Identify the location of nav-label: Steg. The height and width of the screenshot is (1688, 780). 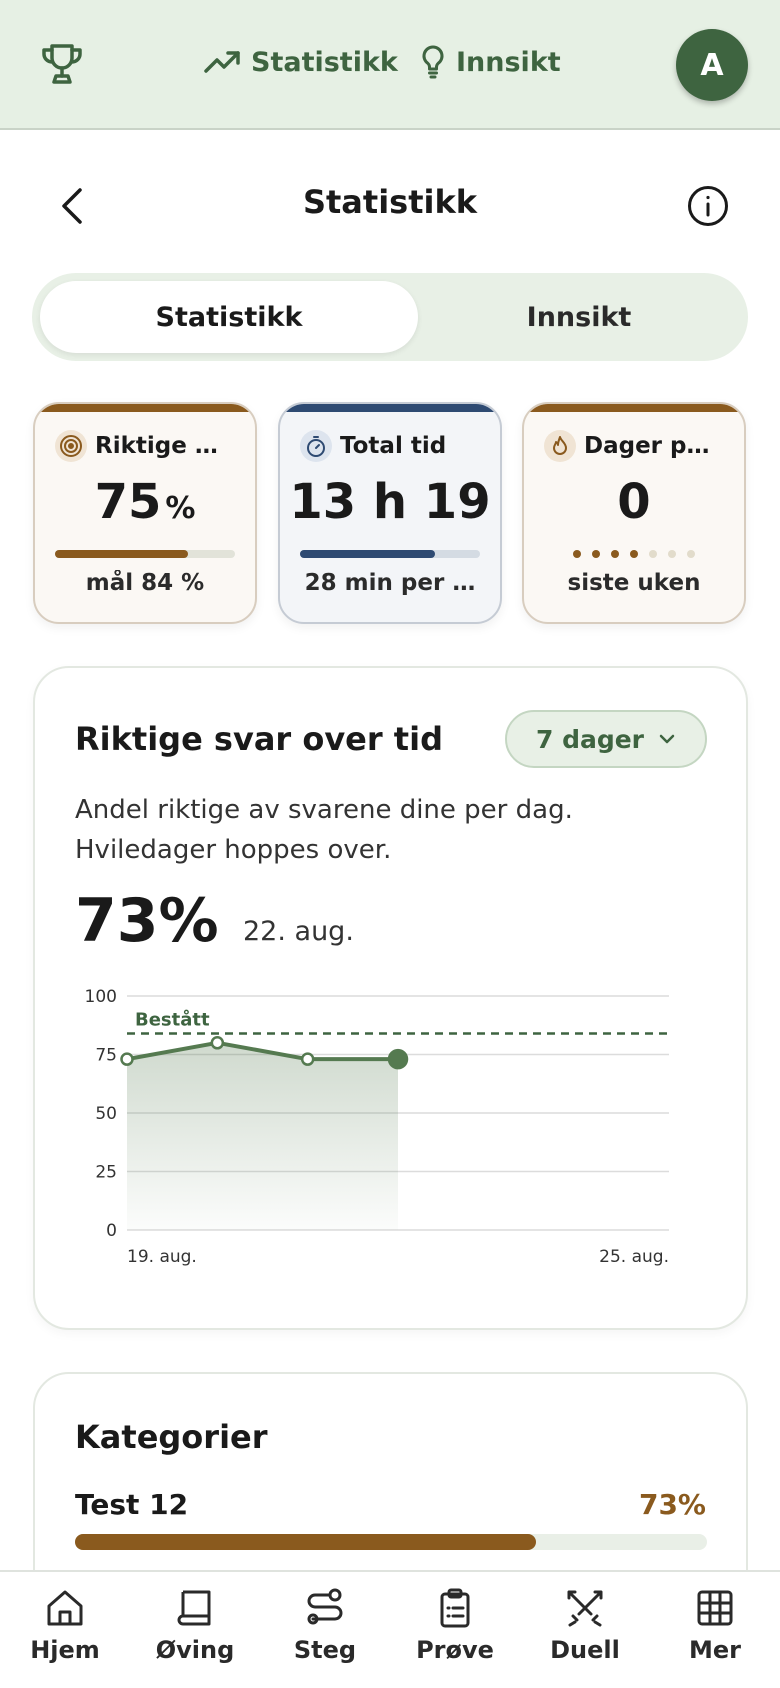
(325, 1650).